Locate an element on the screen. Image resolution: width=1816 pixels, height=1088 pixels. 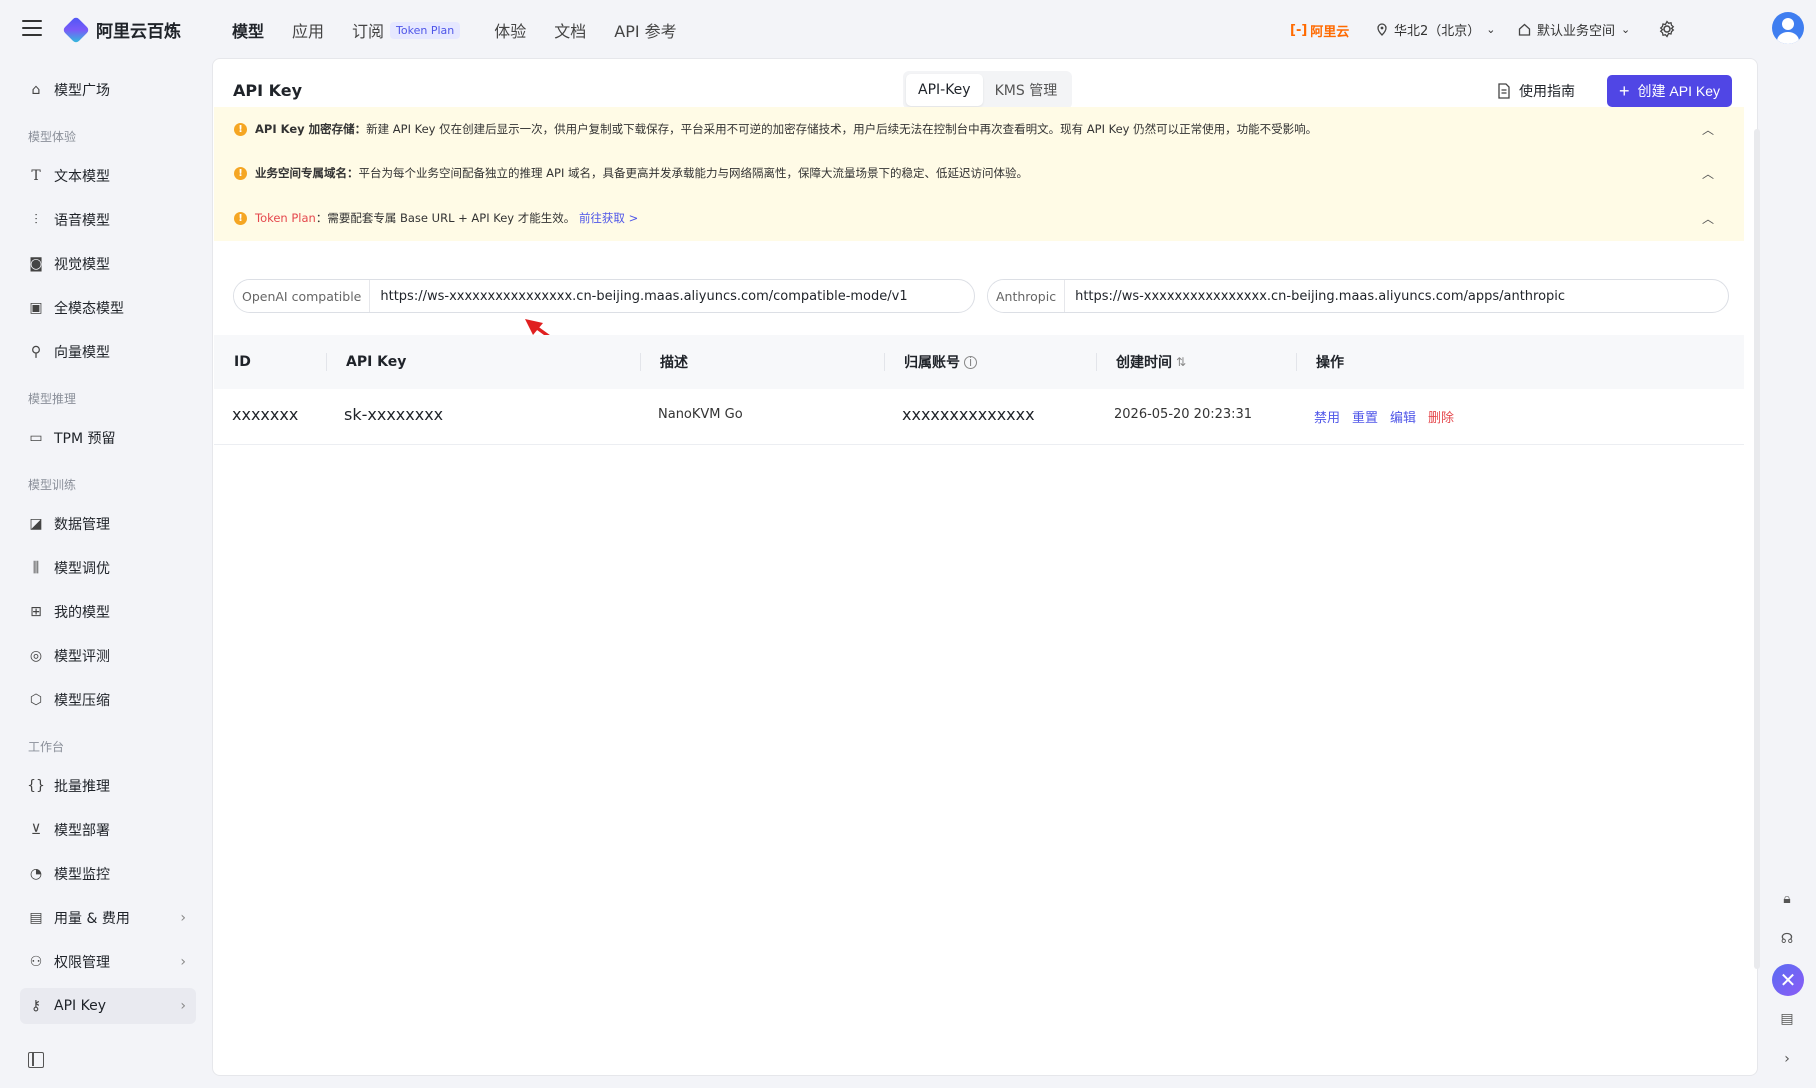
wallet-icon: ▤ is located at coordinates (36, 918).